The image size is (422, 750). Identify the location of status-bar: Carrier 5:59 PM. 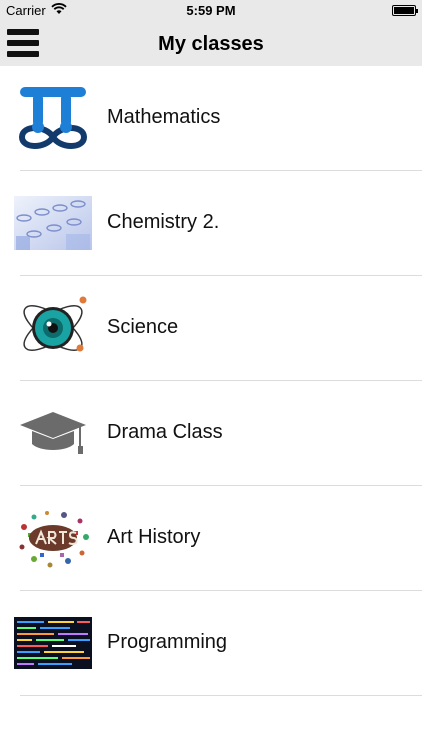
(211, 11).